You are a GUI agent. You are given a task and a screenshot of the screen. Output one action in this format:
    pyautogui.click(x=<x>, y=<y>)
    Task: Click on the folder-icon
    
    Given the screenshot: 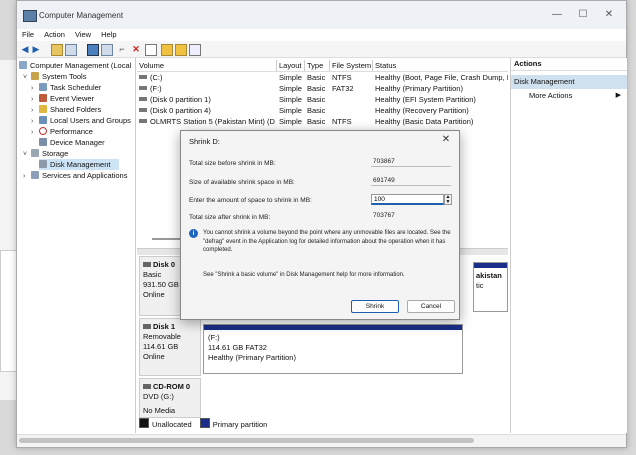 What is the action you would take?
    pyautogui.click(x=167, y=50)
    